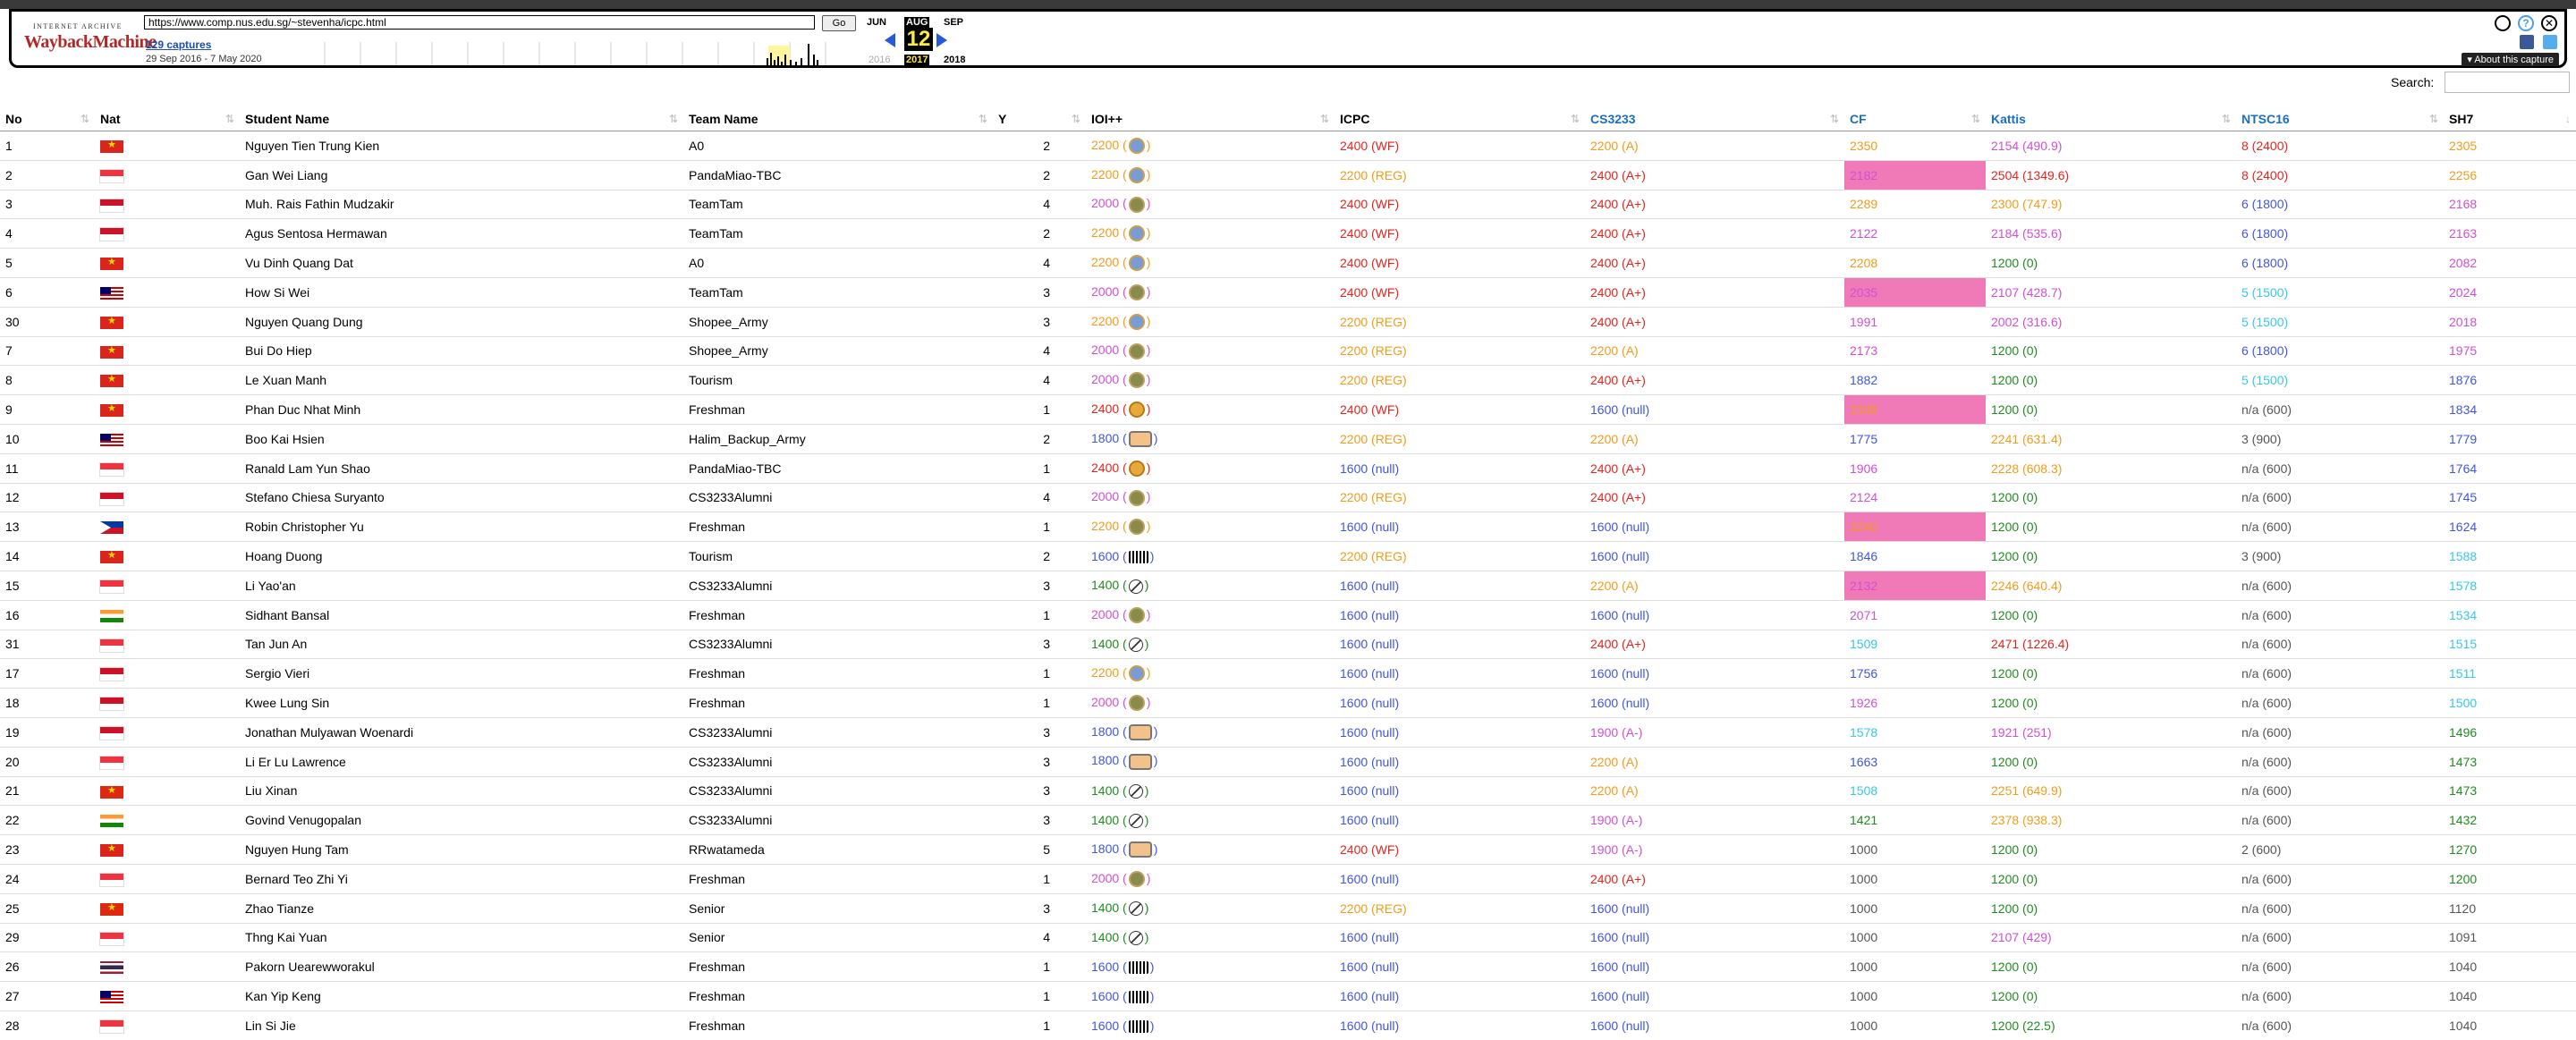 This screenshot has width=2576, height=1040. What do you see at coordinates (111, 732) in the screenshot?
I see `flag-id-icon` at bounding box center [111, 732].